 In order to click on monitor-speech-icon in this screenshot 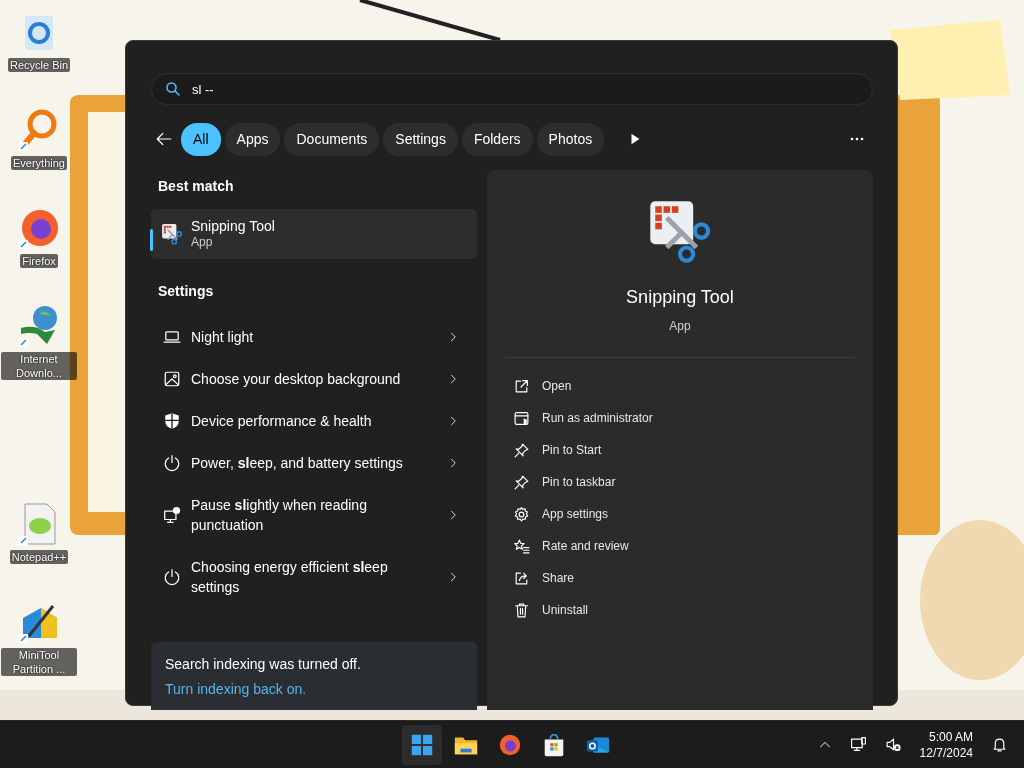, I will do `click(172, 515)`.